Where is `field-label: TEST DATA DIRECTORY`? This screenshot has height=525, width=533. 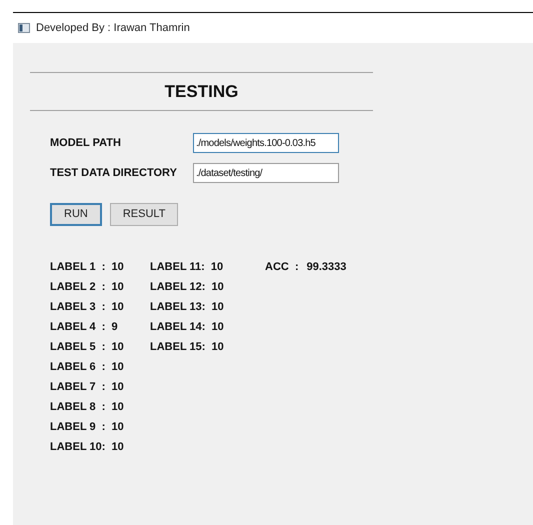
field-label: TEST DATA DIRECTORY is located at coordinates (114, 173).